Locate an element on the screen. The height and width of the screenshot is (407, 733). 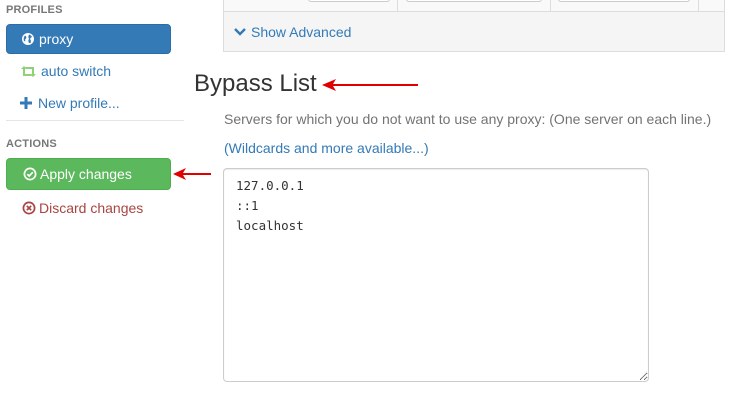
advanced-panel: Show Advanced is located at coordinates (474, 26).